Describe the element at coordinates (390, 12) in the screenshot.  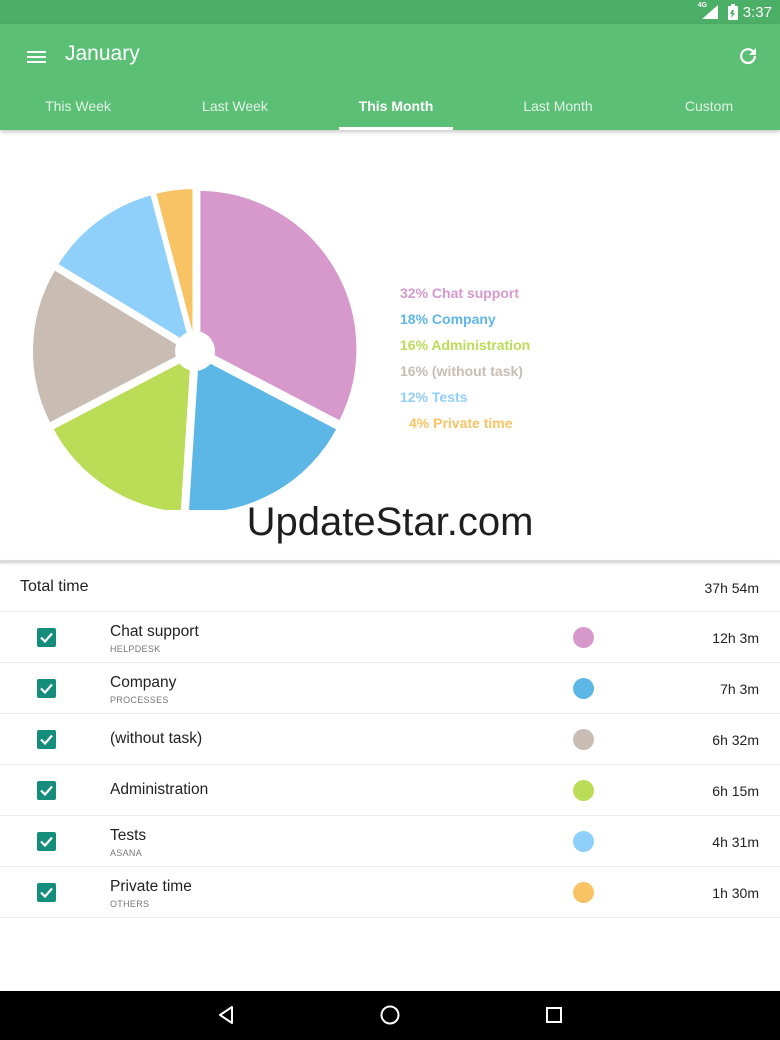
I see `status-bar: 4G 3:37` at that location.